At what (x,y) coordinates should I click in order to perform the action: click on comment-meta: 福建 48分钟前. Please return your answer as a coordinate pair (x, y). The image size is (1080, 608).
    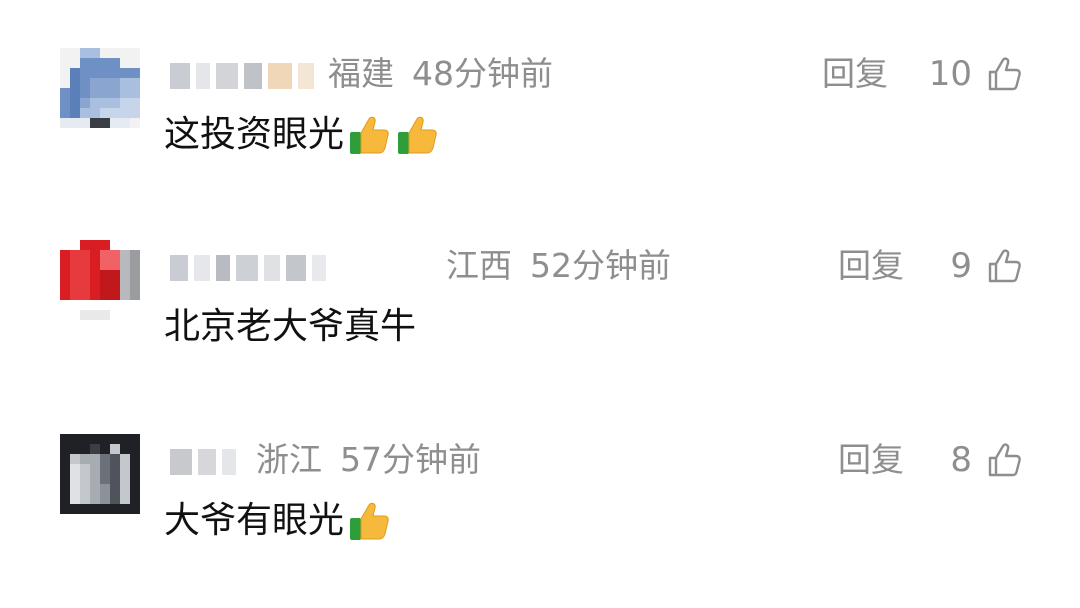
    Looking at the image, I should click on (440, 74).